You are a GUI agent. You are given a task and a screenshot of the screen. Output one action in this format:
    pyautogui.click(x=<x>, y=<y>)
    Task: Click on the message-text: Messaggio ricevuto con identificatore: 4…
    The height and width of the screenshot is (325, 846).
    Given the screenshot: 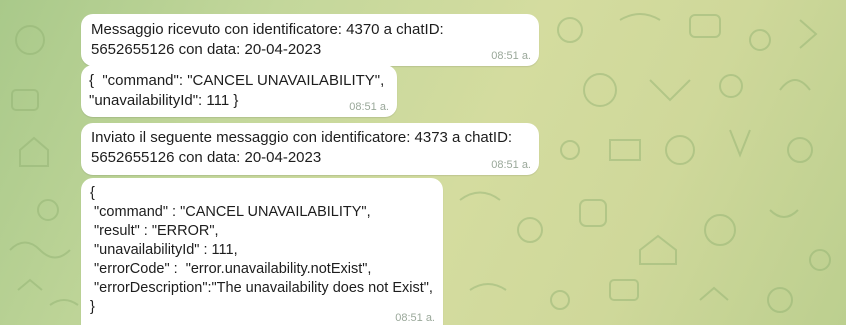 What is the action you would take?
    pyautogui.click(x=267, y=39)
    